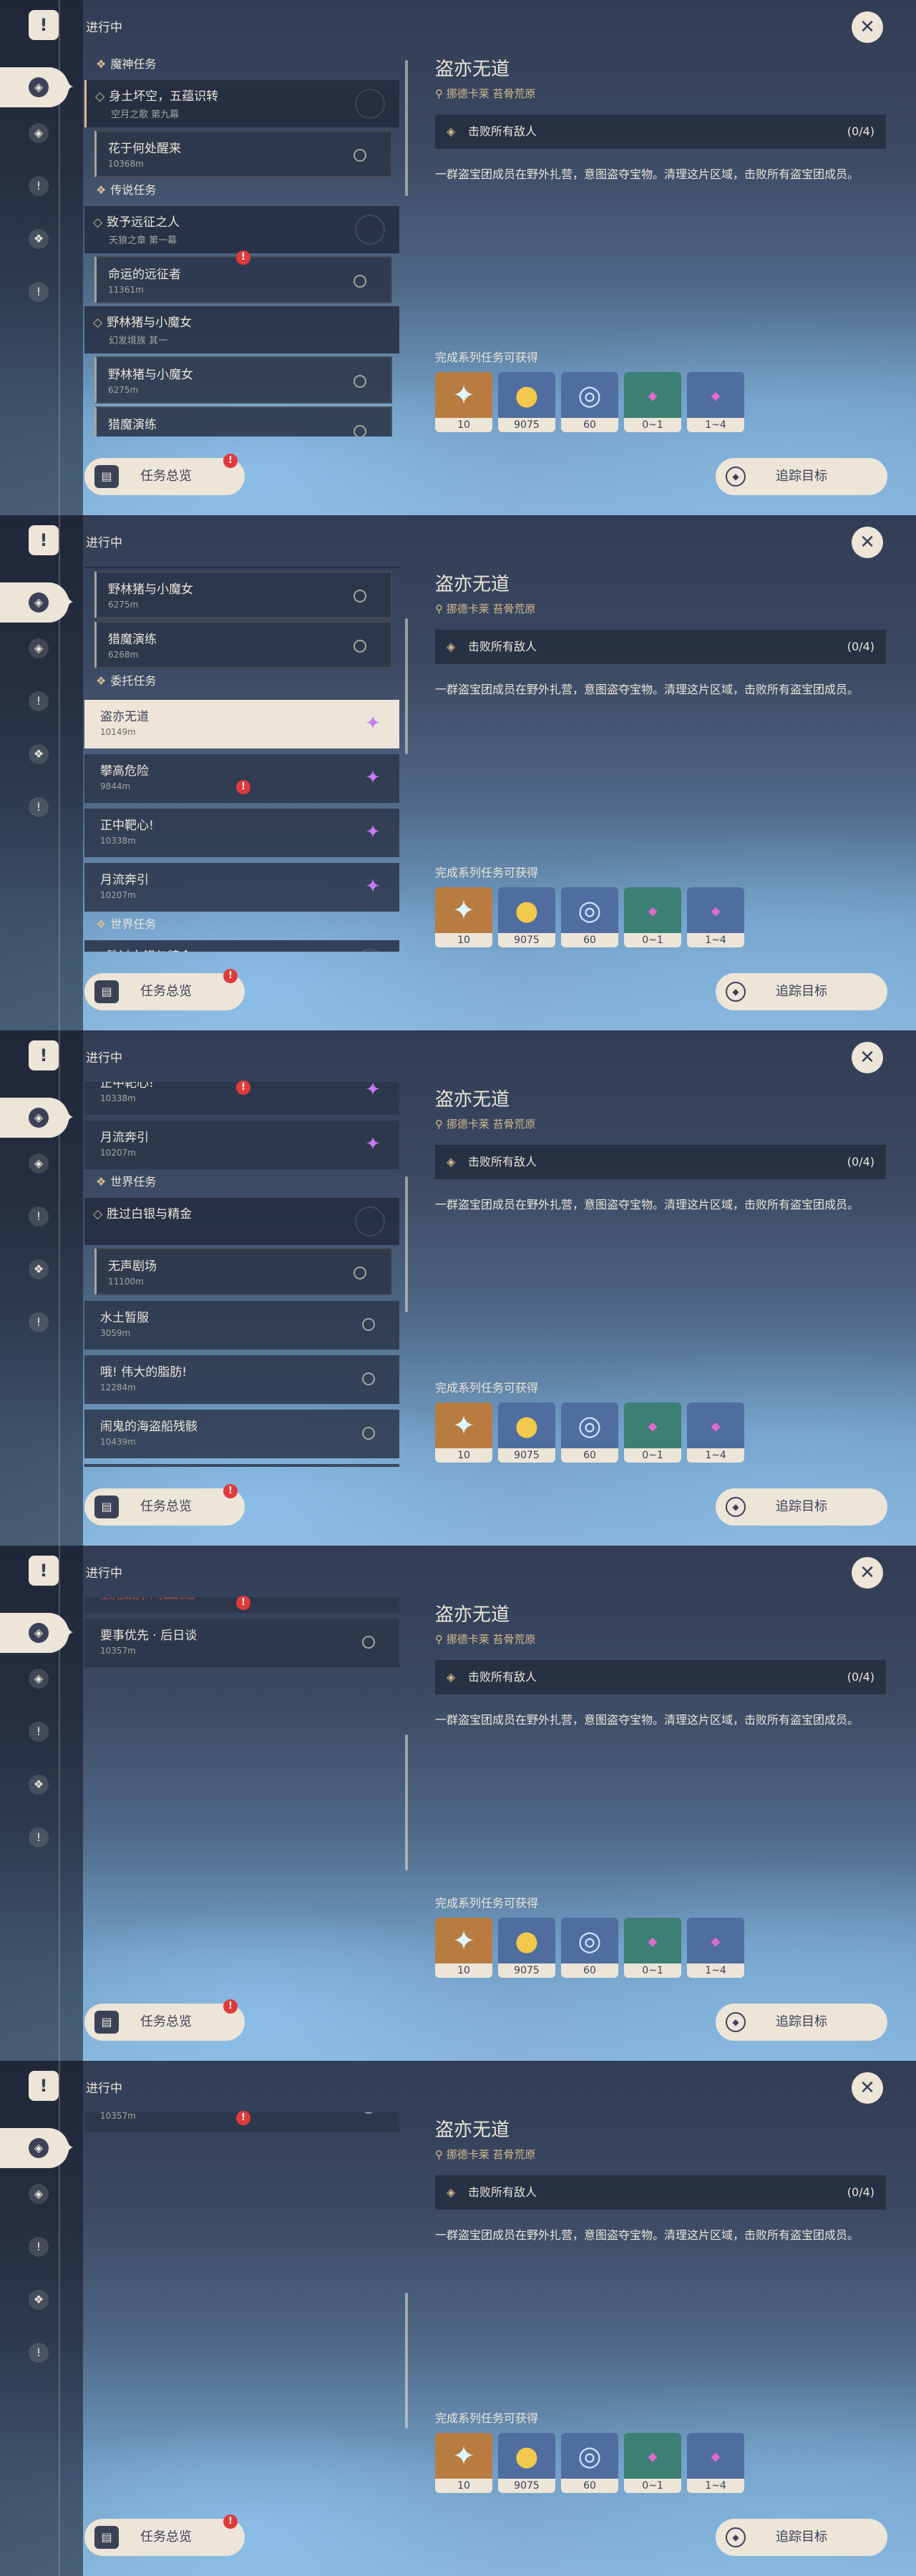  I want to click on quest-title-silver_main: ◇ 胜过白银与精金, so click(241, 946).